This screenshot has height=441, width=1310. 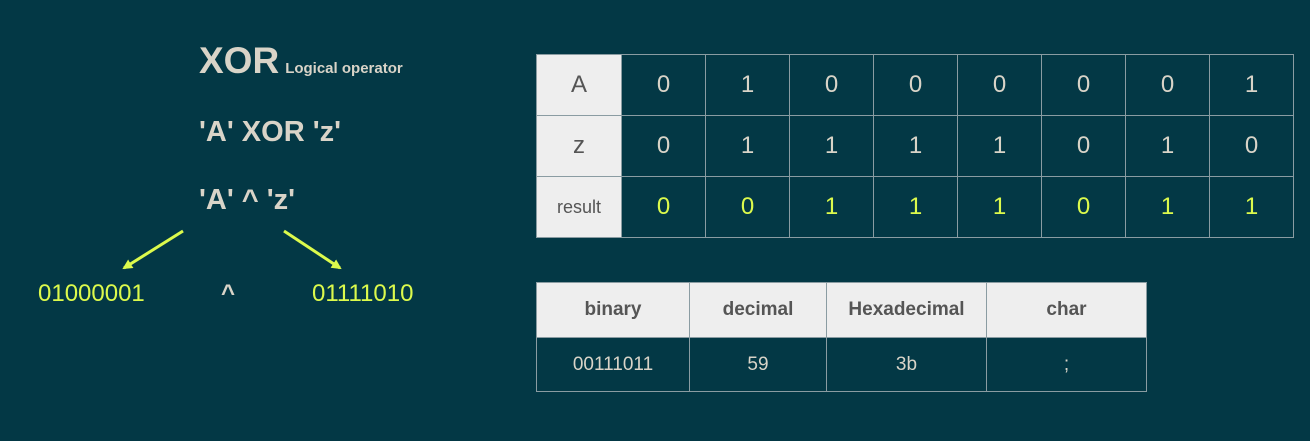 I want to click on decimal-cell: 59, so click(x=758, y=364).